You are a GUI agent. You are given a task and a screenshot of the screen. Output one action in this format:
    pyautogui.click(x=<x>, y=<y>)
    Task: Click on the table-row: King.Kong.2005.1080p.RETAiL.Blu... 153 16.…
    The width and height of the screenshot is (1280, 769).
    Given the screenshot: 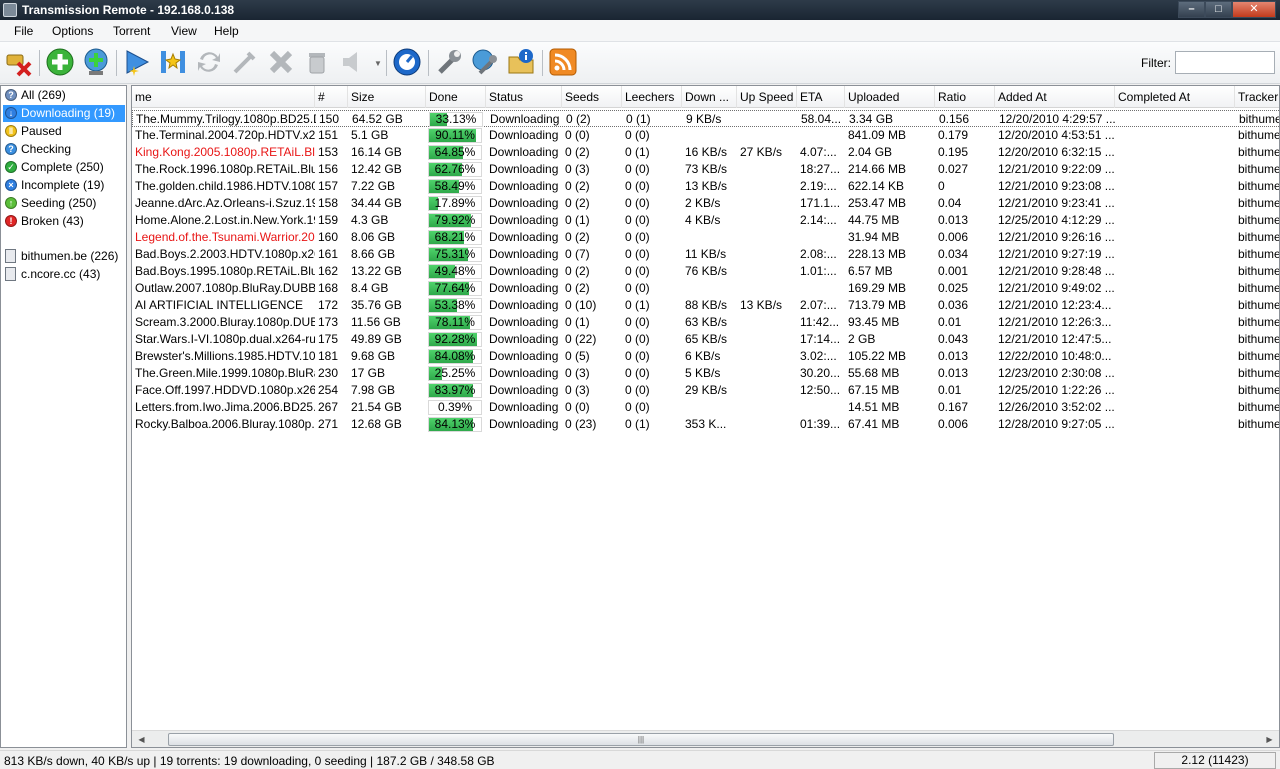 What is the action you would take?
    pyautogui.click(x=705, y=152)
    